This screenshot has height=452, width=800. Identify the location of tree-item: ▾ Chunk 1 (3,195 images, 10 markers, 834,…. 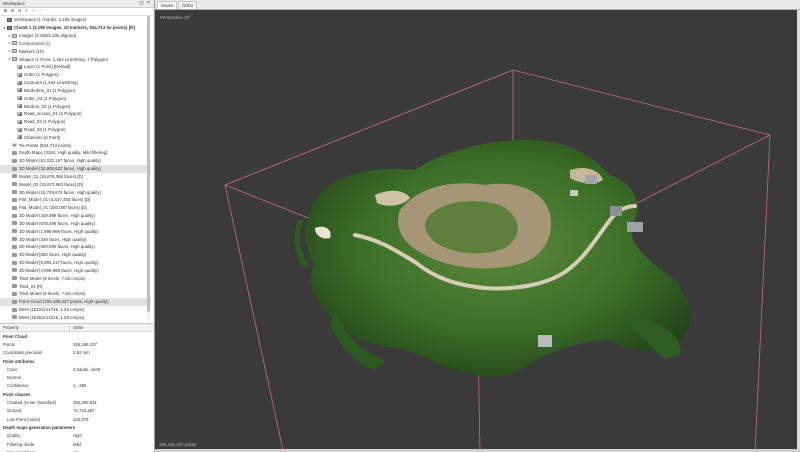
(75, 28).